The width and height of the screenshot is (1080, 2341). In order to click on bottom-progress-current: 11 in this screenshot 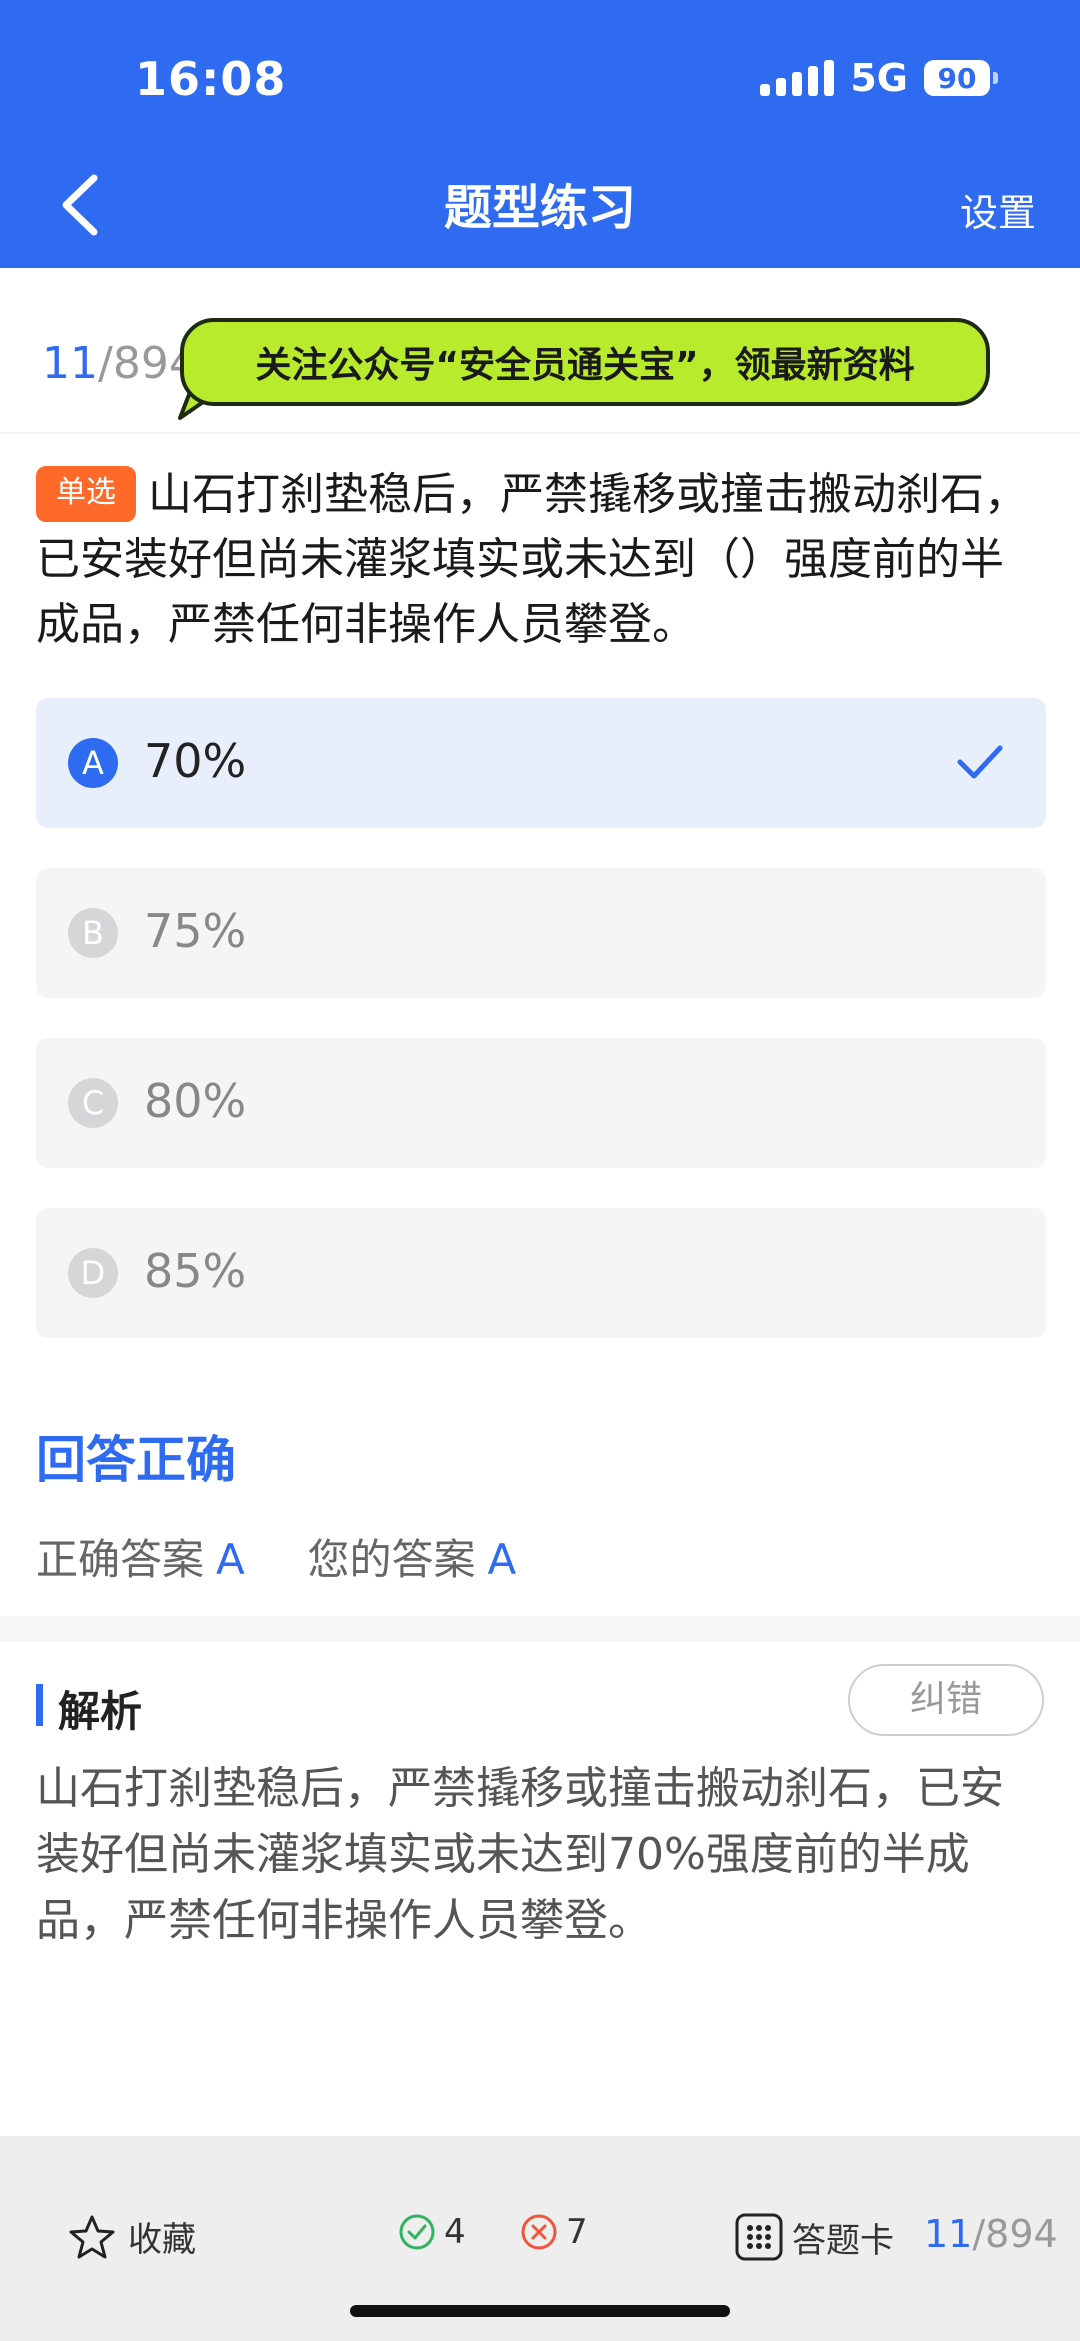, I will do `click(948, 2234)`.